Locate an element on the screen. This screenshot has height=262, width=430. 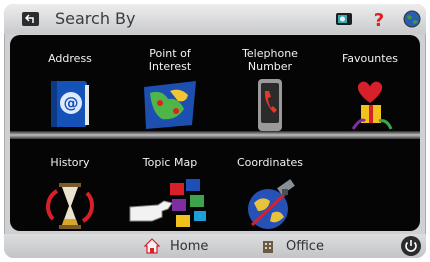
home-icon is located at coordinates (152, 246).